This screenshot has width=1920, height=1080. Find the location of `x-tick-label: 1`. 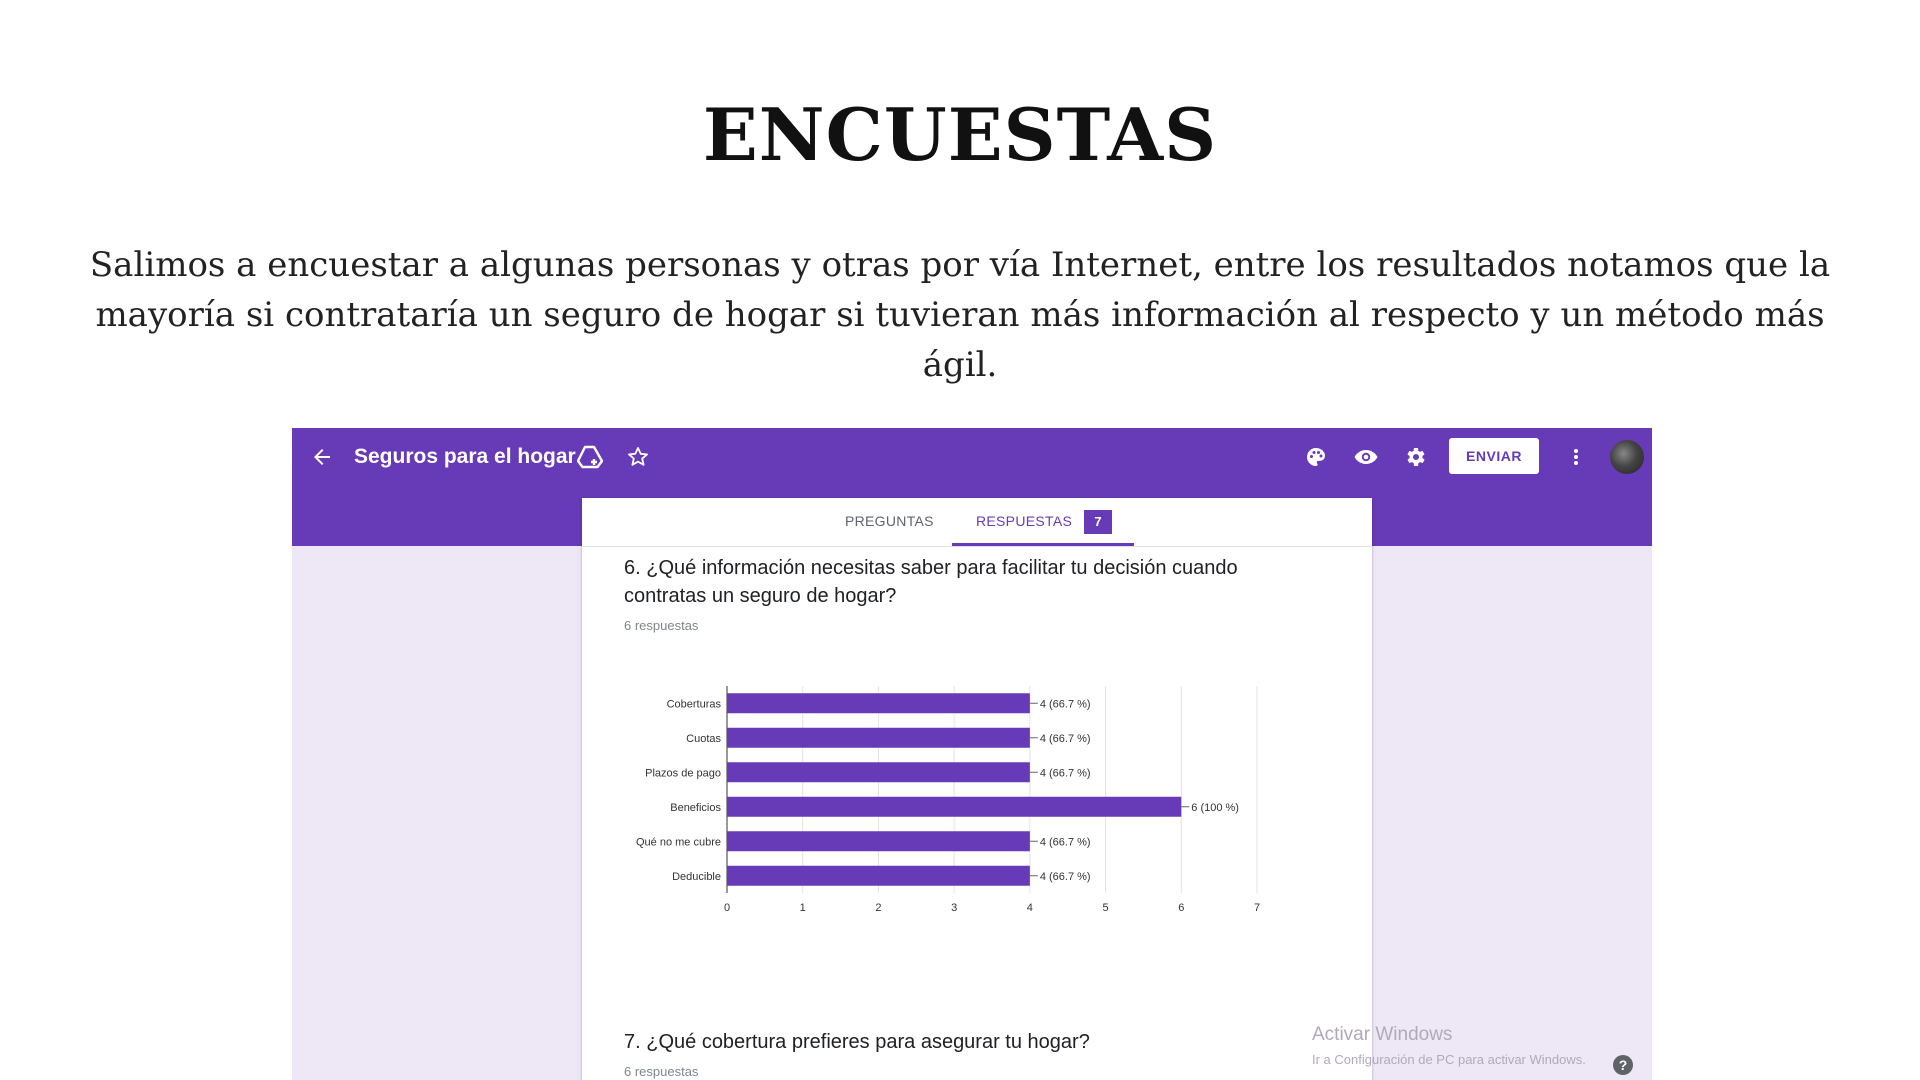

x-tick-label: 1 is located at coordinates (803, 908).